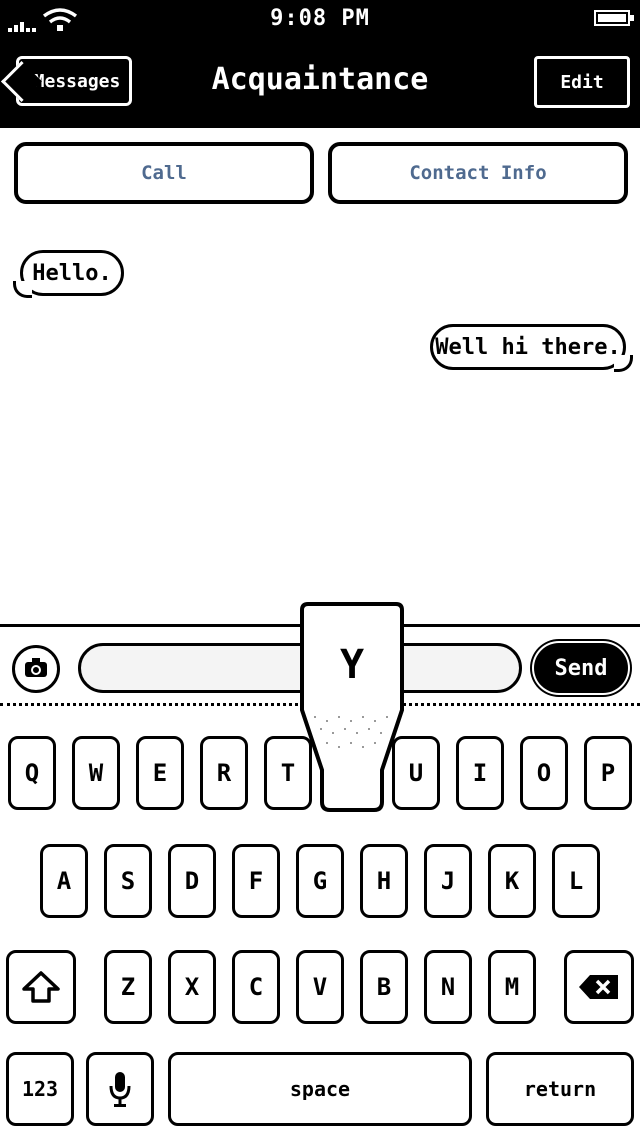 Image resolution: width=640 pixels, height=1136 pixels. What do you see at coordinates (320, 881) in the screenshot?
I see `key-g: G` at bounding box center [320, 881].